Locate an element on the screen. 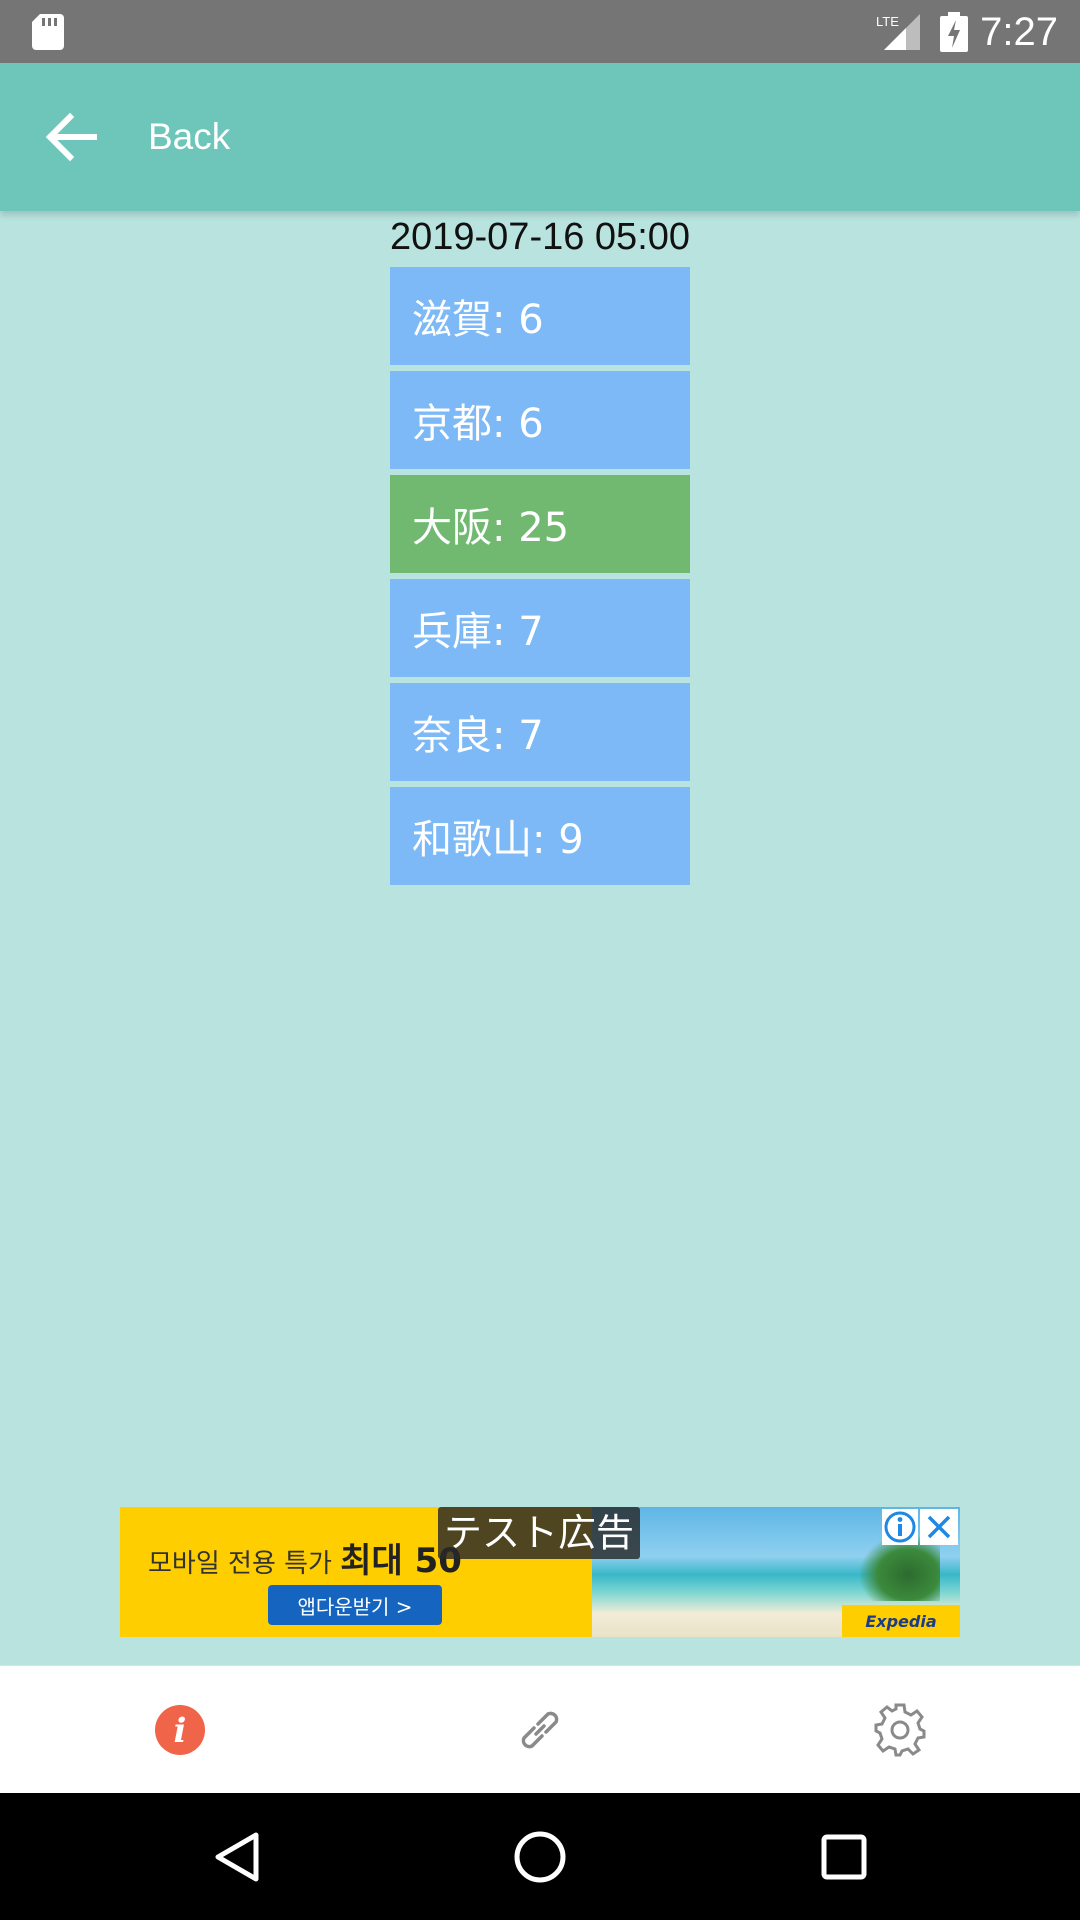 Image resolution: width=1080 pixels, height=1920 pixels. status-bar: LTE 7:27 is located at coordinates (540, 31).